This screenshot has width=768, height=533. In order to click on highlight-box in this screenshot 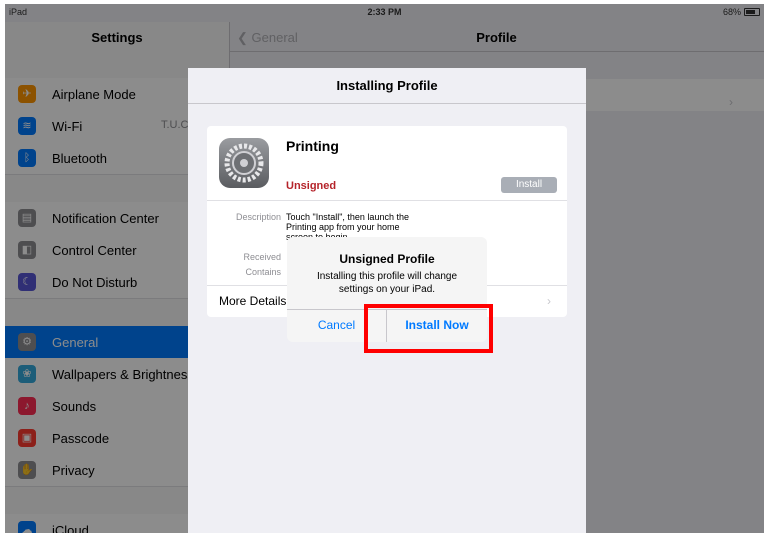, I will do `click(428, 328)`.